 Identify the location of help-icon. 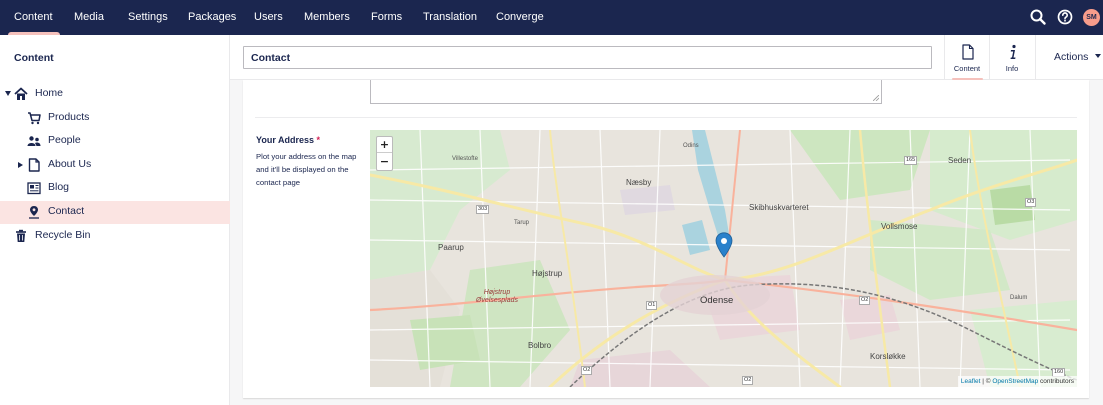
(1065, 17).